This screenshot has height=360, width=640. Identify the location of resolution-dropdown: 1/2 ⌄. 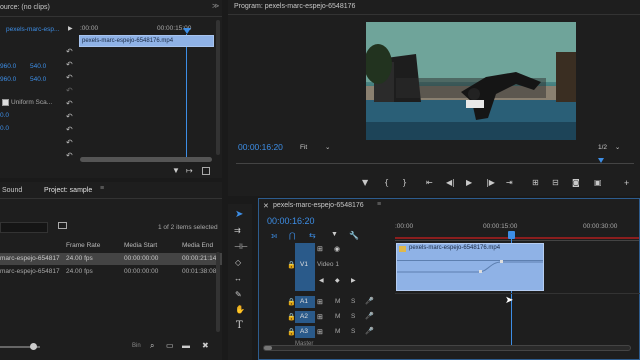
(609, 147).